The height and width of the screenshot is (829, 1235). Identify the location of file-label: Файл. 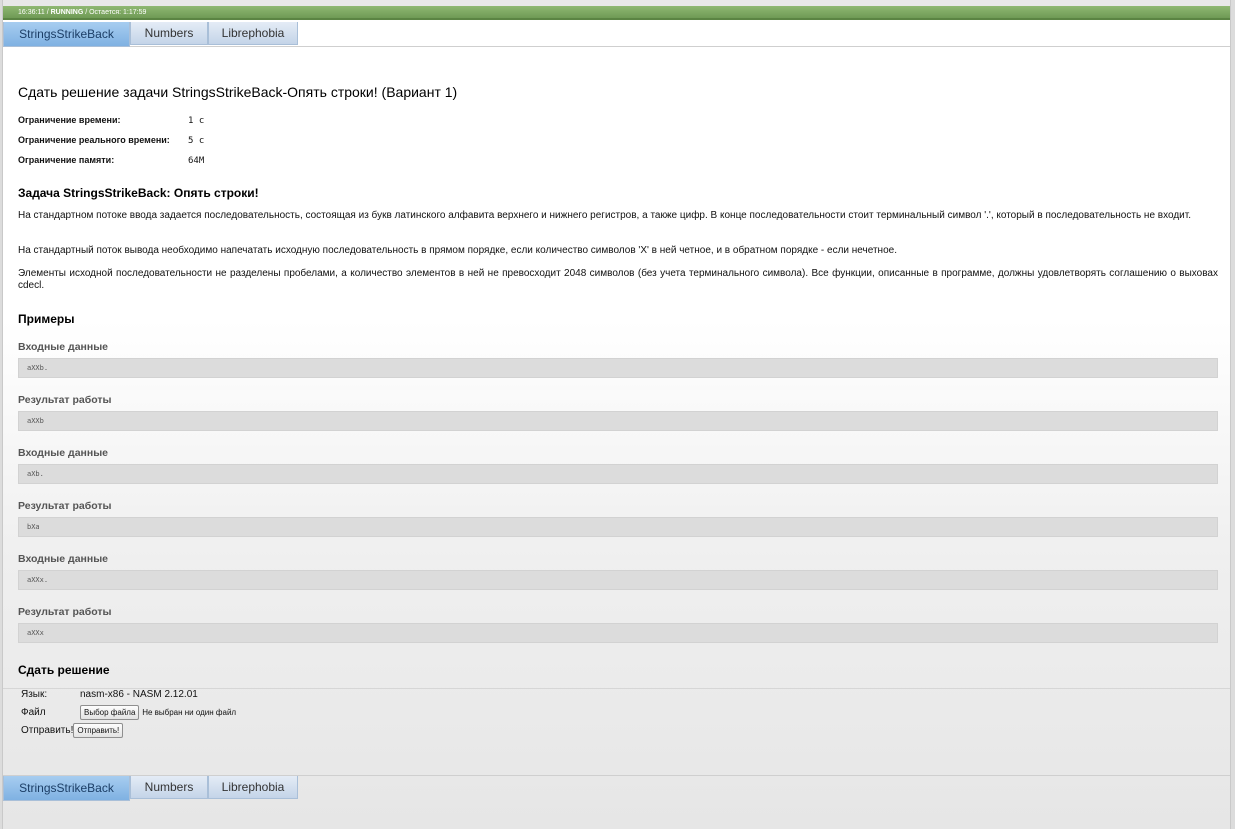
(33, 712).